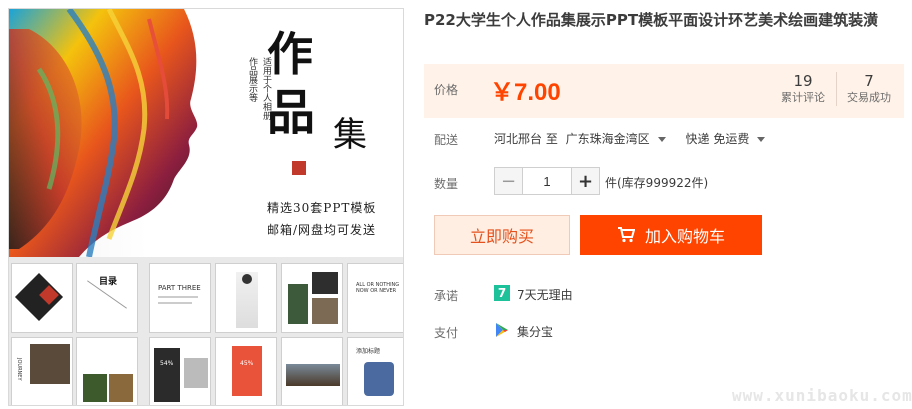 The image size is (912, 409). Describe the element at coordinates (535, 331) in the screenshot. I see `payment-text: 集分宝` at that location.